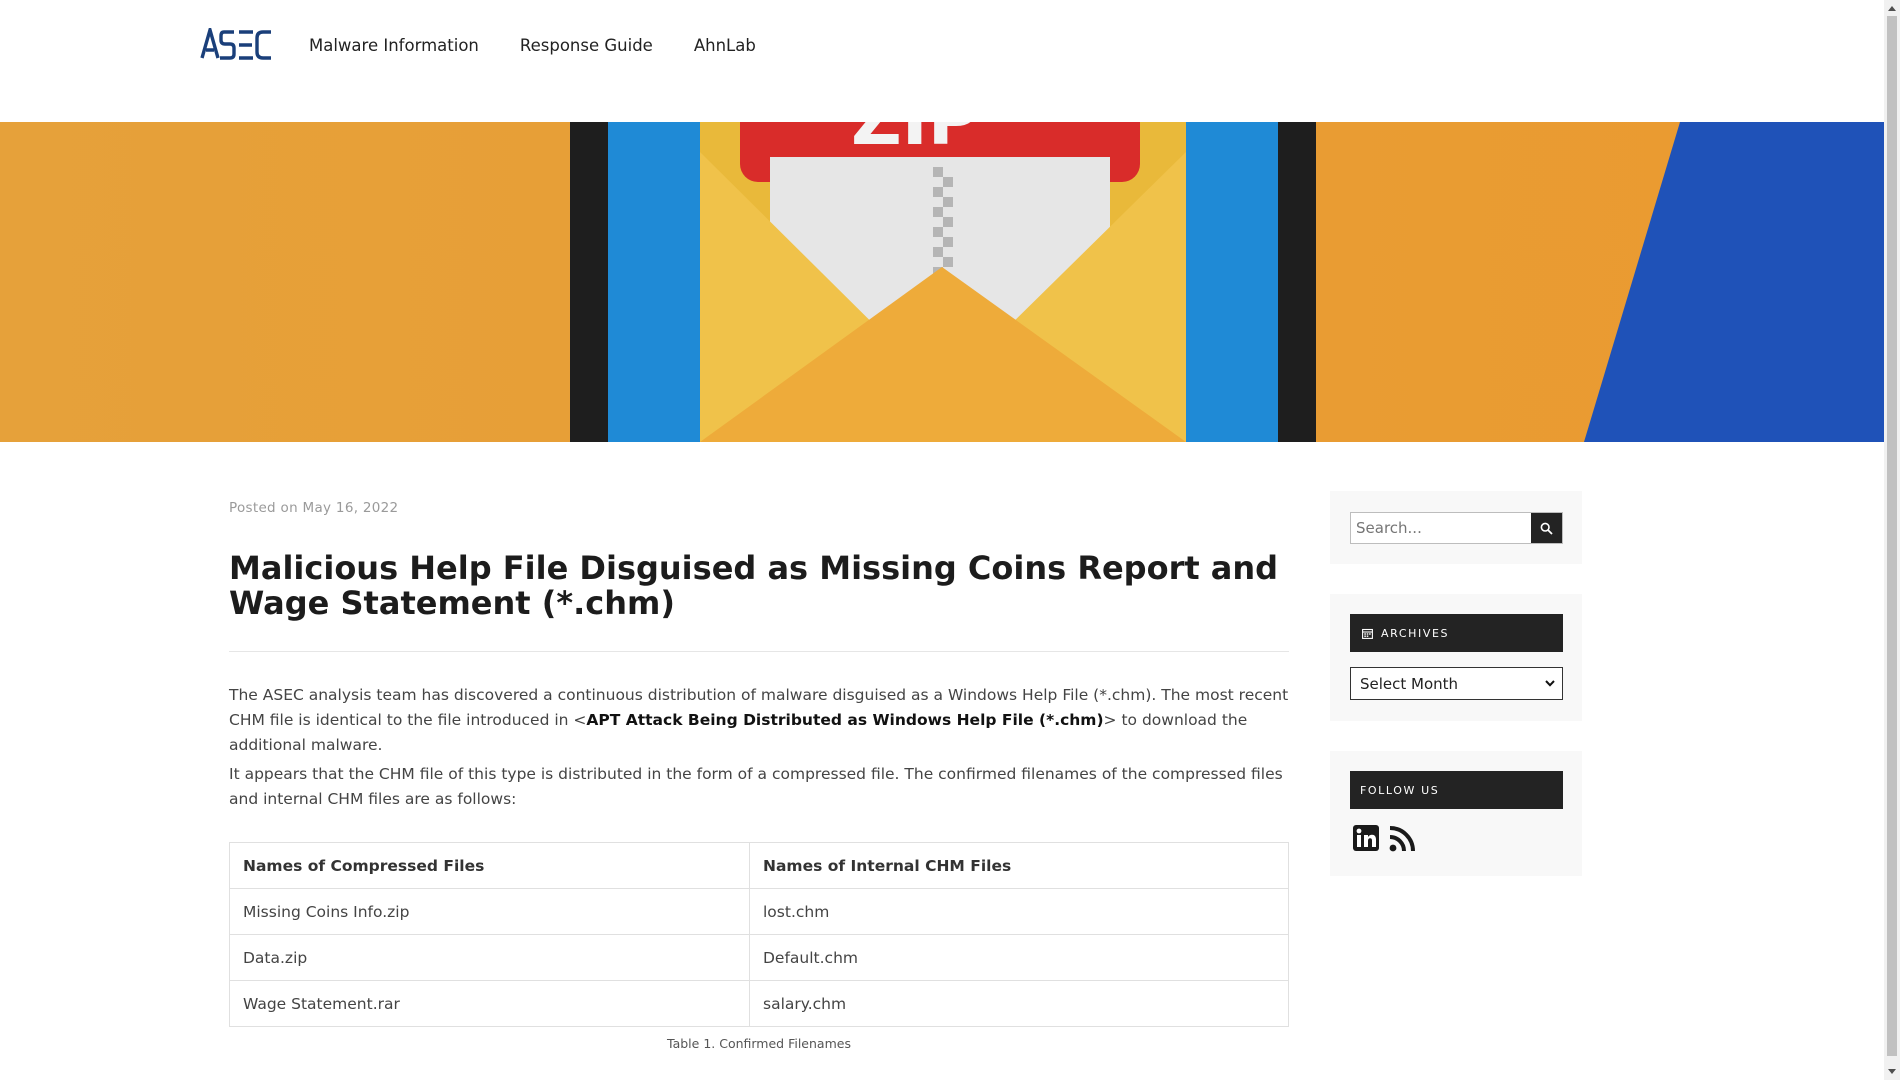  What do you see at coordinates (236, 44) in the screenshot?
I see `asec-logo` at bounding box center [236, 44].